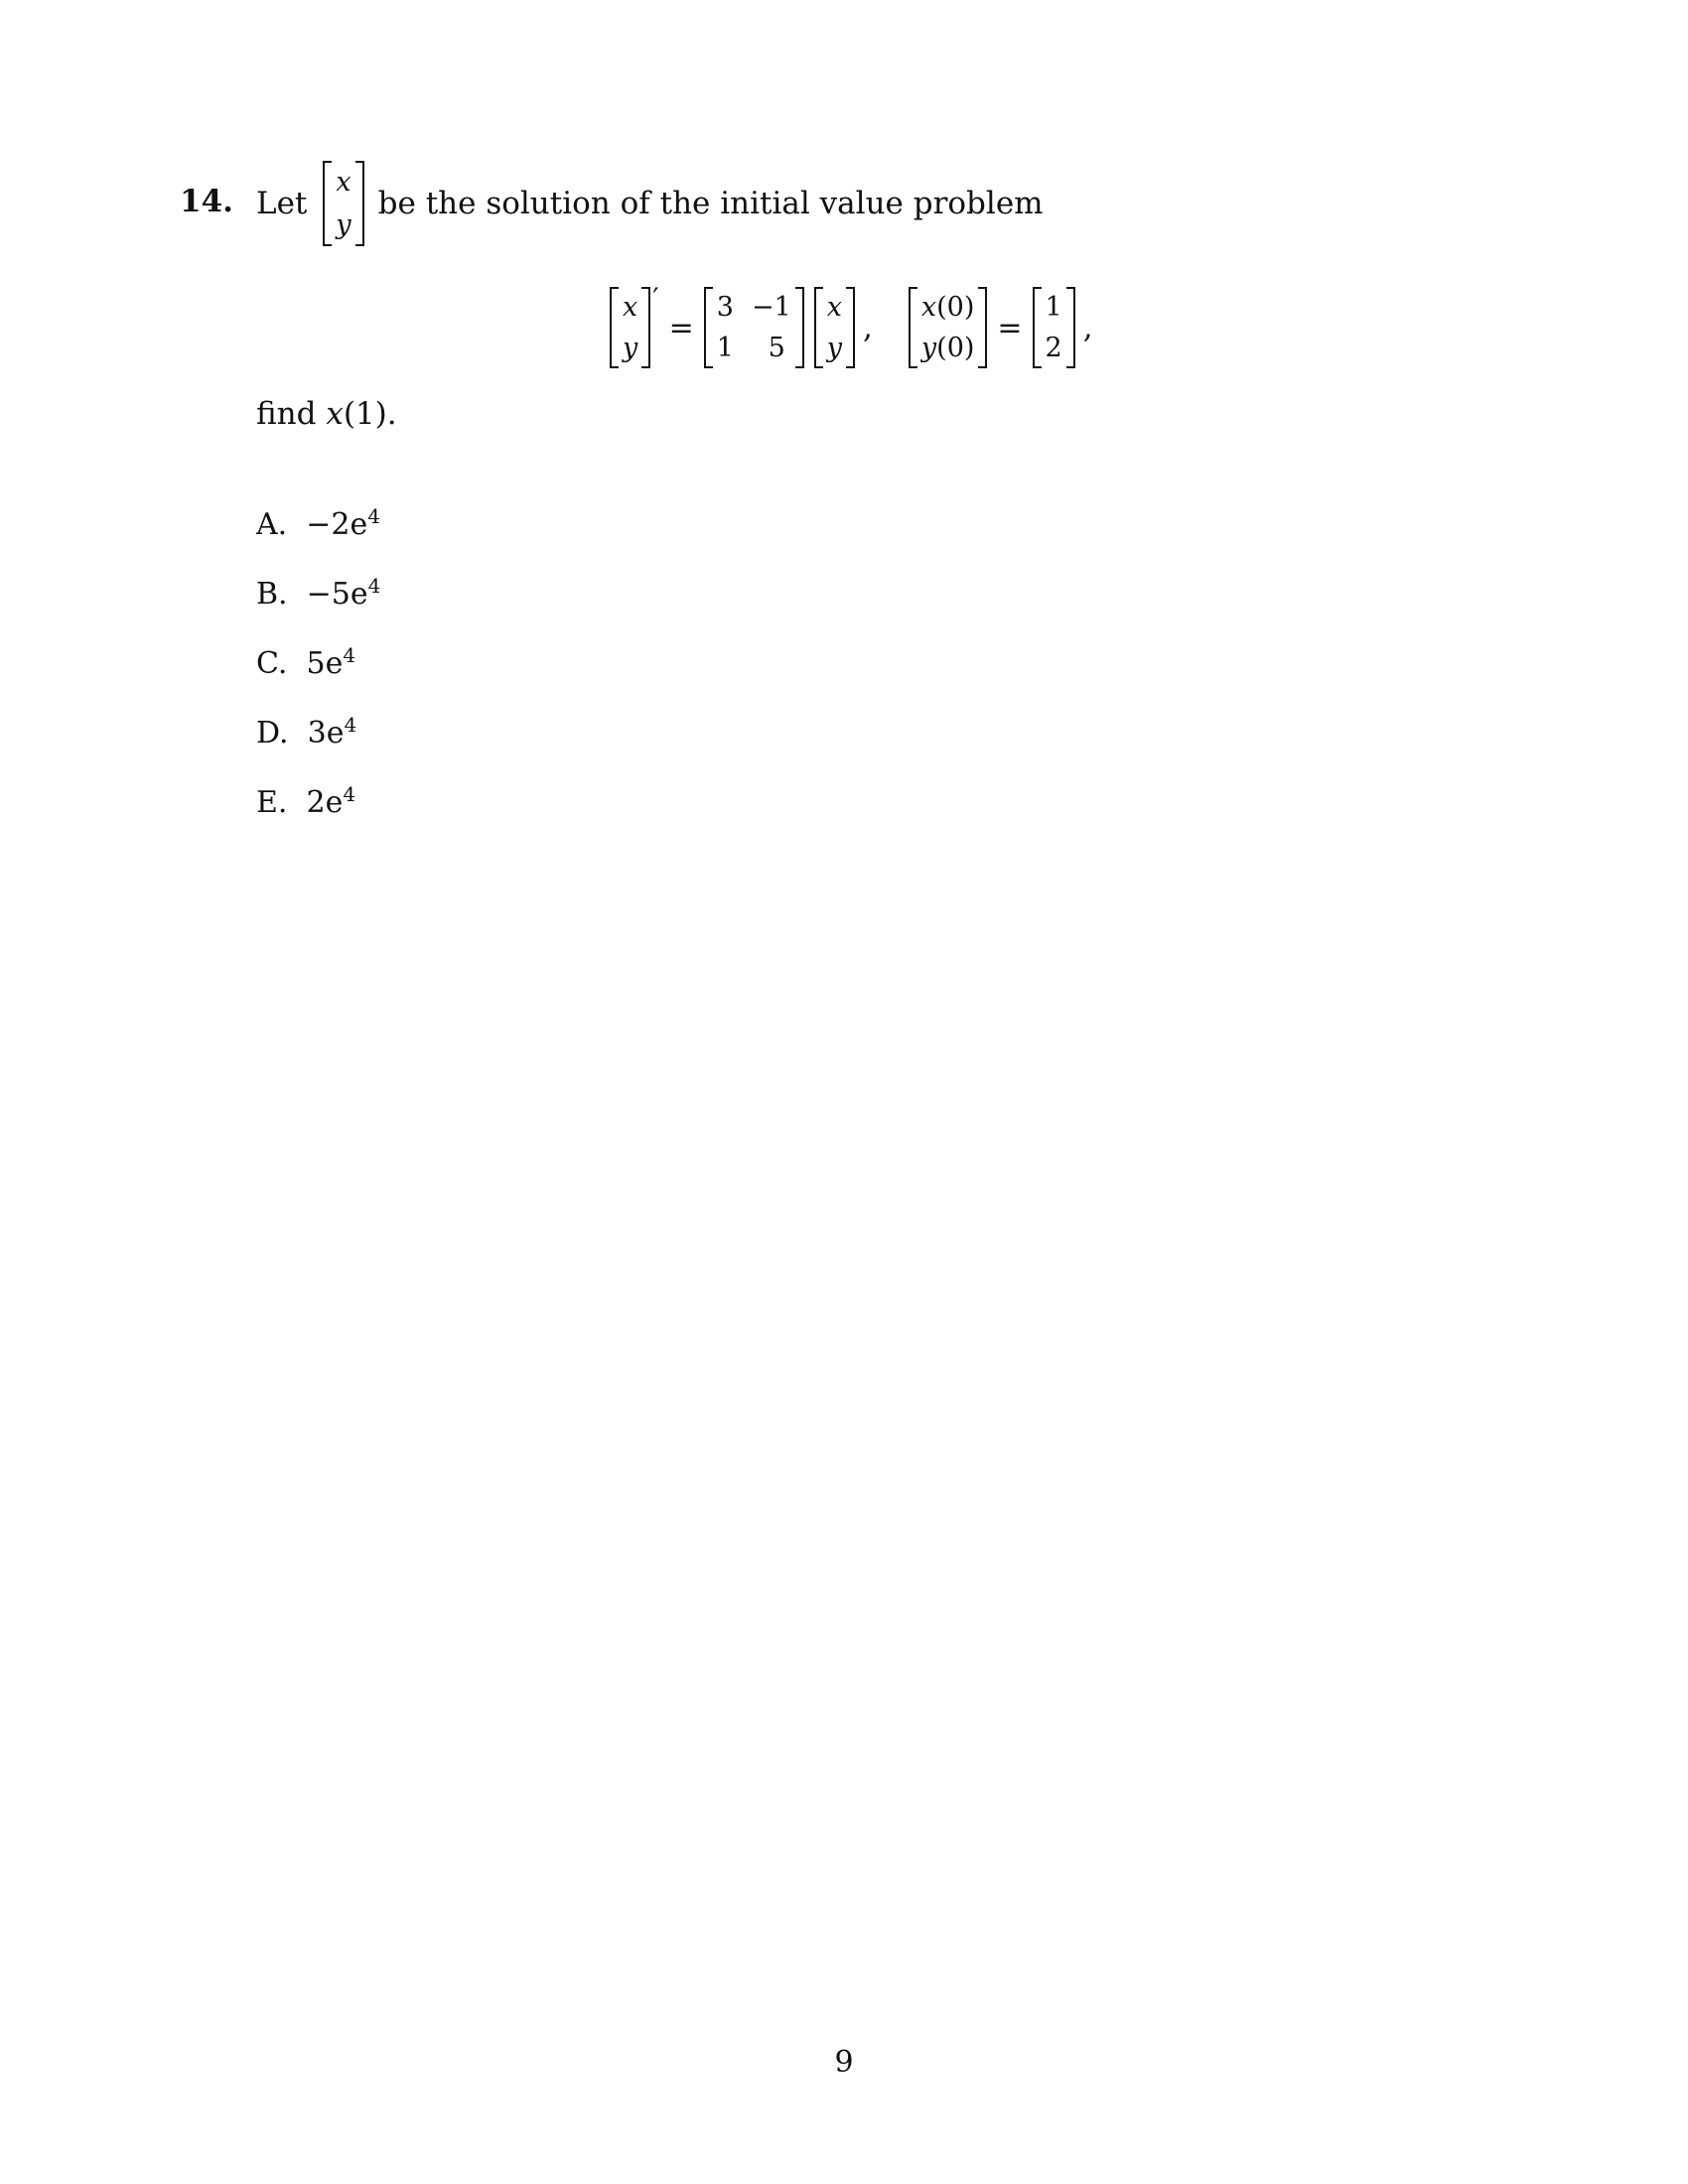  Describe the element at coordinates (947, 307) in the screenshot. I see `initial-x0: x(0)` at that location.